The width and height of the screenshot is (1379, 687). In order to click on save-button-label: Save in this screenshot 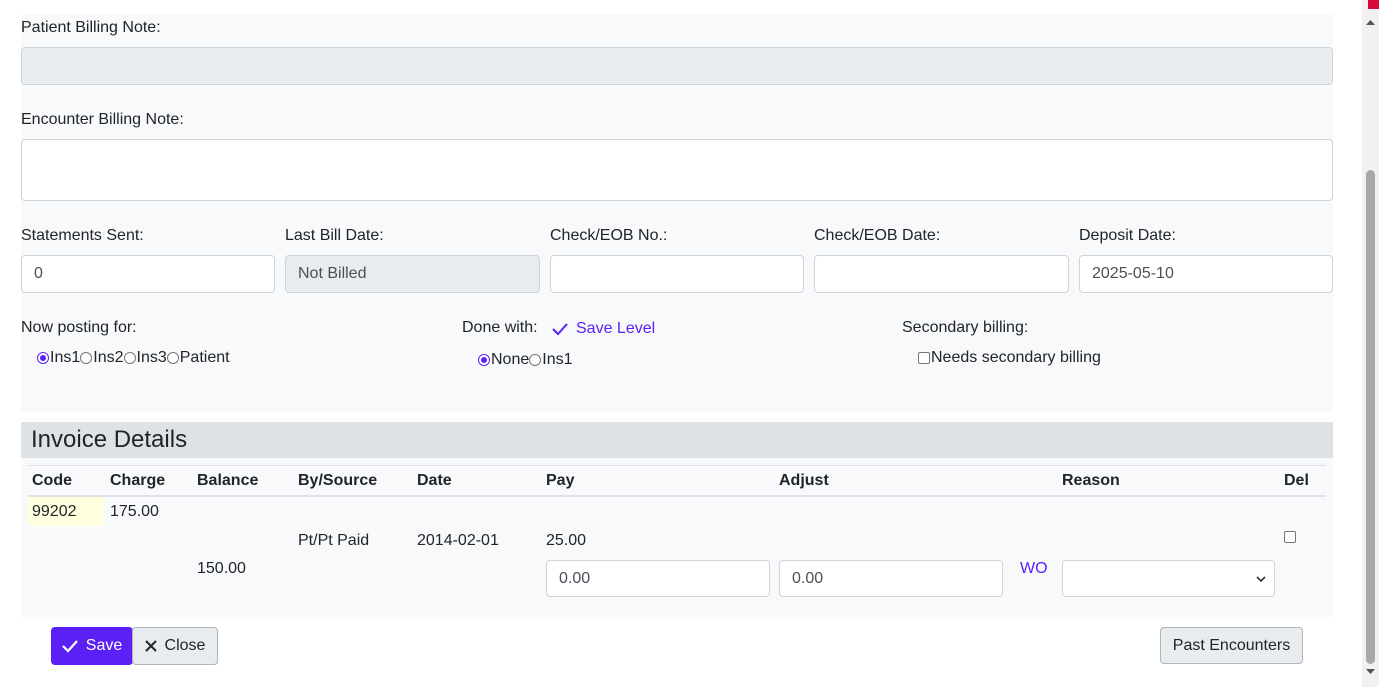, I will do `click(104, 645)`.